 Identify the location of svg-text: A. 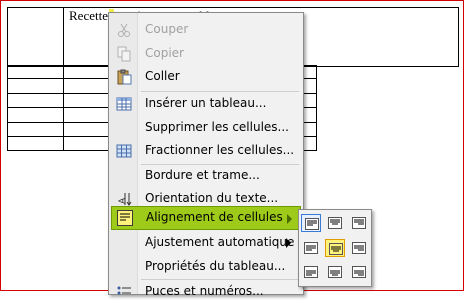
(123, 200).